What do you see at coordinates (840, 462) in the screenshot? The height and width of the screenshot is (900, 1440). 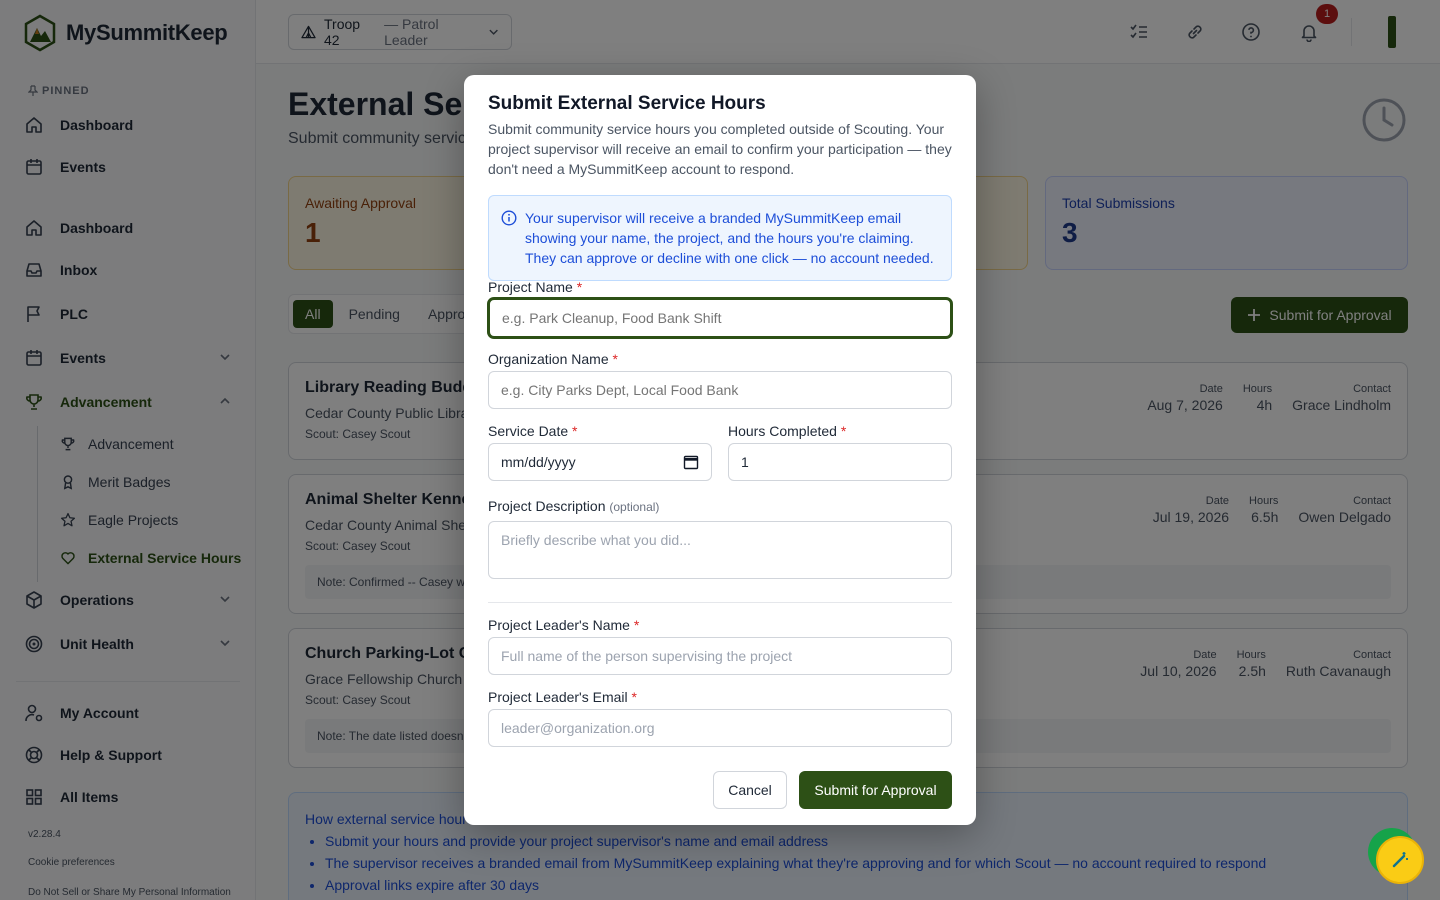 I see `hours-completed-input: 1` at bounding box center [840, 462].